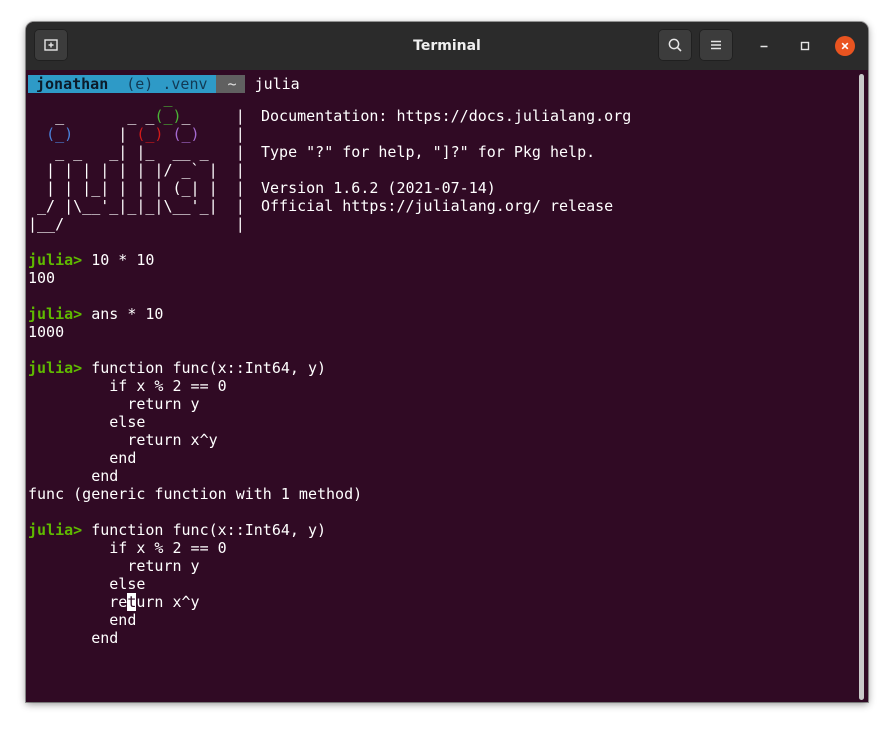 The image size is (894, 731). Describe the element at coordinates (230, 84) in the screenshot. I see `prompt-directory: ~` at that location.